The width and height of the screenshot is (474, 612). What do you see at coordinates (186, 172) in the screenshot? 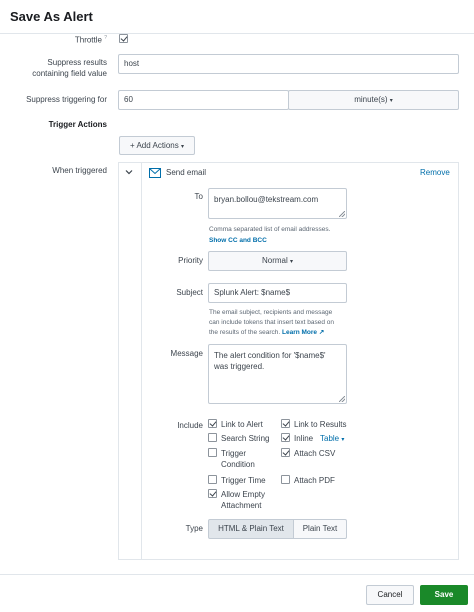
I see `action-name: Send email` at bounding box center [186, 172].